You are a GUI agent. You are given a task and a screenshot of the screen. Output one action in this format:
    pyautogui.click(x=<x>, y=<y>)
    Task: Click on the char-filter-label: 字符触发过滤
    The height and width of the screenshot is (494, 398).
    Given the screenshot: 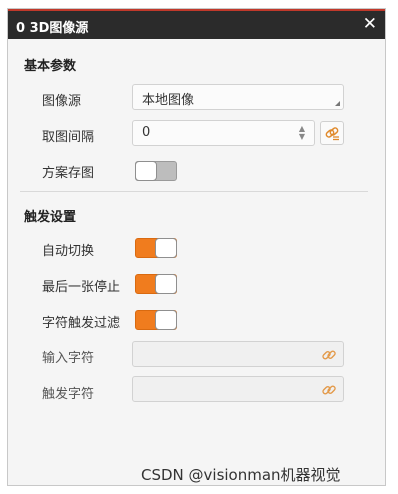 What is the action you would take?
    pyautogui.click(x=81, y=323)
    